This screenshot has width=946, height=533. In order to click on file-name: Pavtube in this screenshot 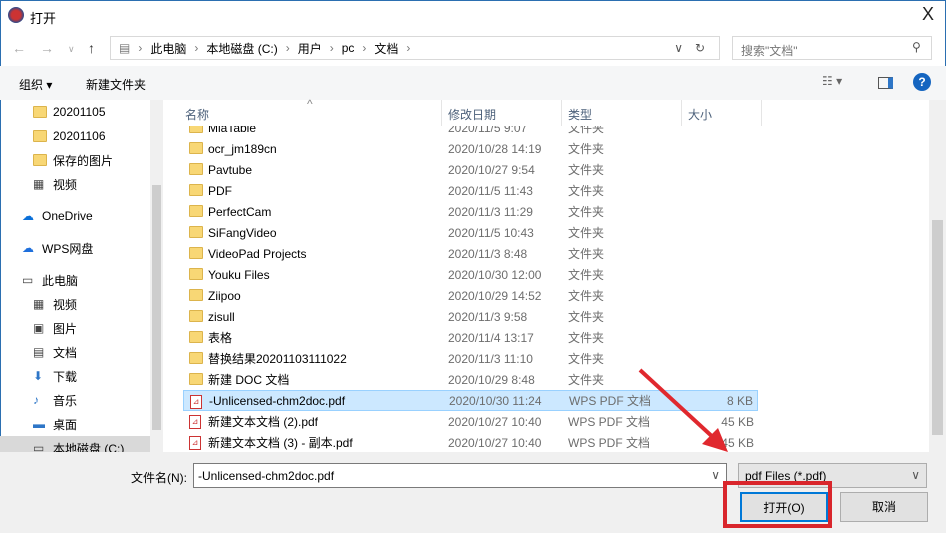, I will do `click(230, 169)`.